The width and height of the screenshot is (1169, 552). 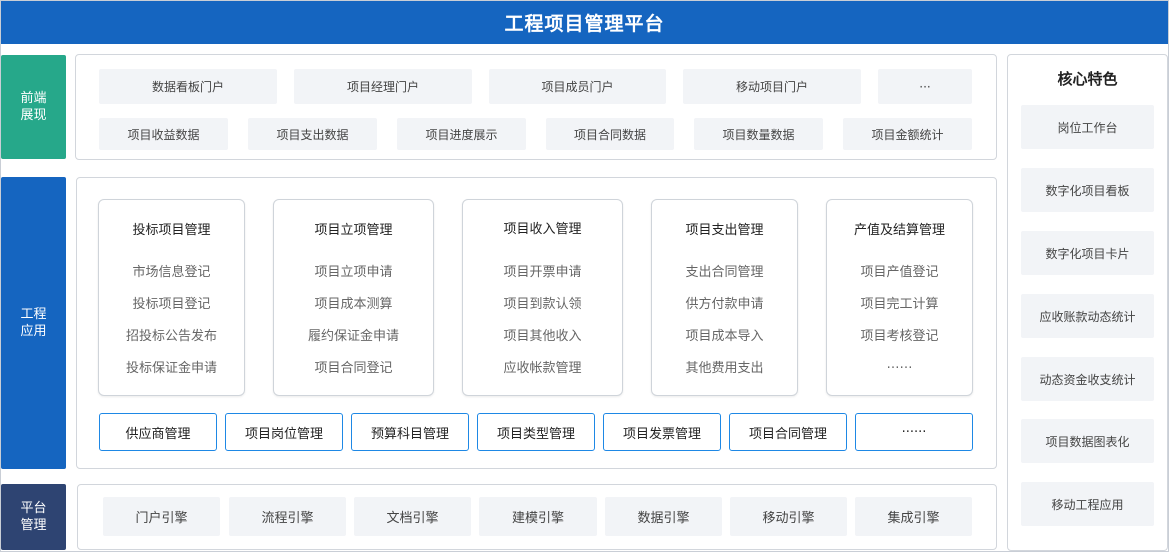 What do you see at coordinates (542, 272) in the screenshot?
I see `module-item: 项目开票申请` at bounding box center [542, 272].